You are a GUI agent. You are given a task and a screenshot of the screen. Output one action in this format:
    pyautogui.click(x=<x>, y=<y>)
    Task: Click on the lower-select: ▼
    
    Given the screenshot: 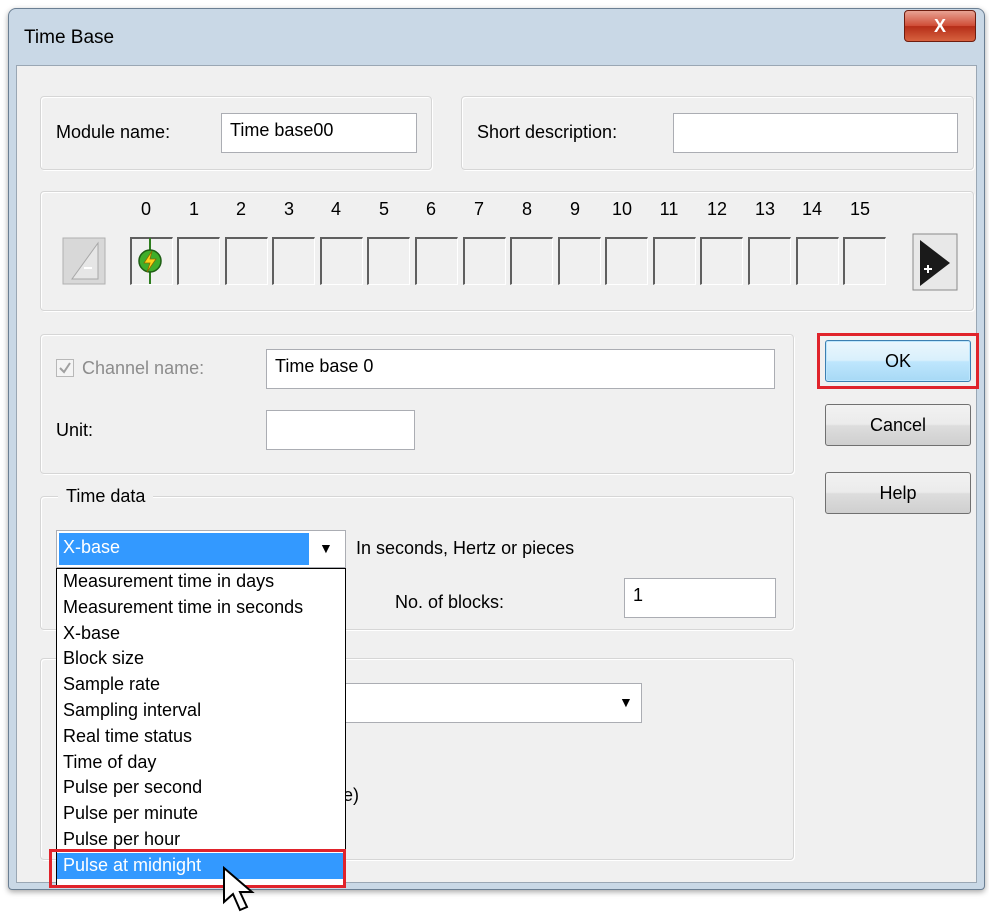 What is the action you would take?
    pyautogui.click(x=469, y=703)
    